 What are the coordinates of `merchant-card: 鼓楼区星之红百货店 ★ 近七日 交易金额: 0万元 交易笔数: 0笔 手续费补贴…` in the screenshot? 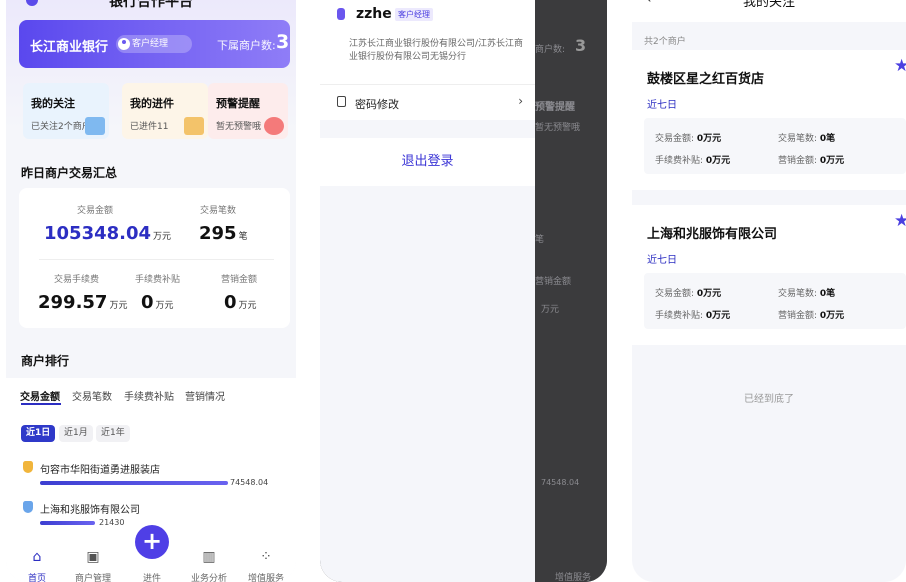 It's located at (769, 120).